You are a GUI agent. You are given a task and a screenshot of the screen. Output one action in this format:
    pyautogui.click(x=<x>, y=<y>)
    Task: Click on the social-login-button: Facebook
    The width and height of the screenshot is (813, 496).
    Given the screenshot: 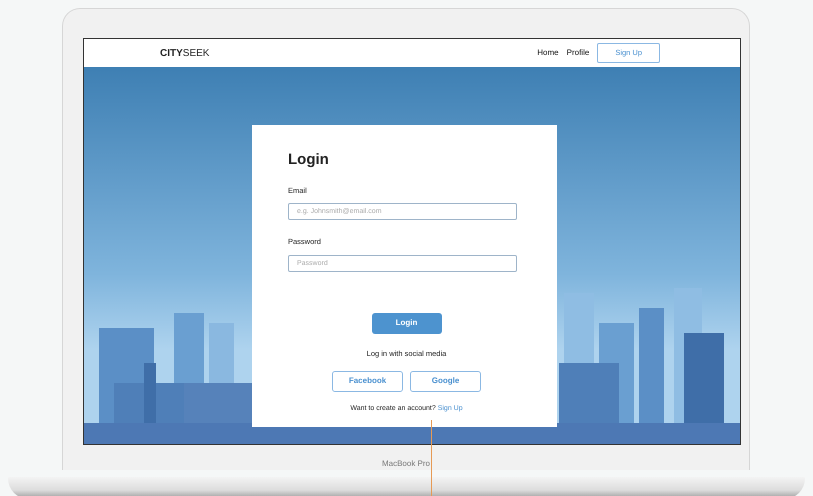 What is the action you would take?
    pyautogui.click(x=367, y=381)
    